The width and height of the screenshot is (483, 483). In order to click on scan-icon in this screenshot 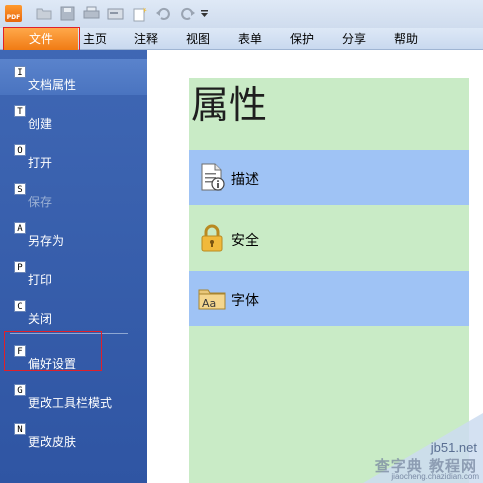, I will do `click(115, 13)`.